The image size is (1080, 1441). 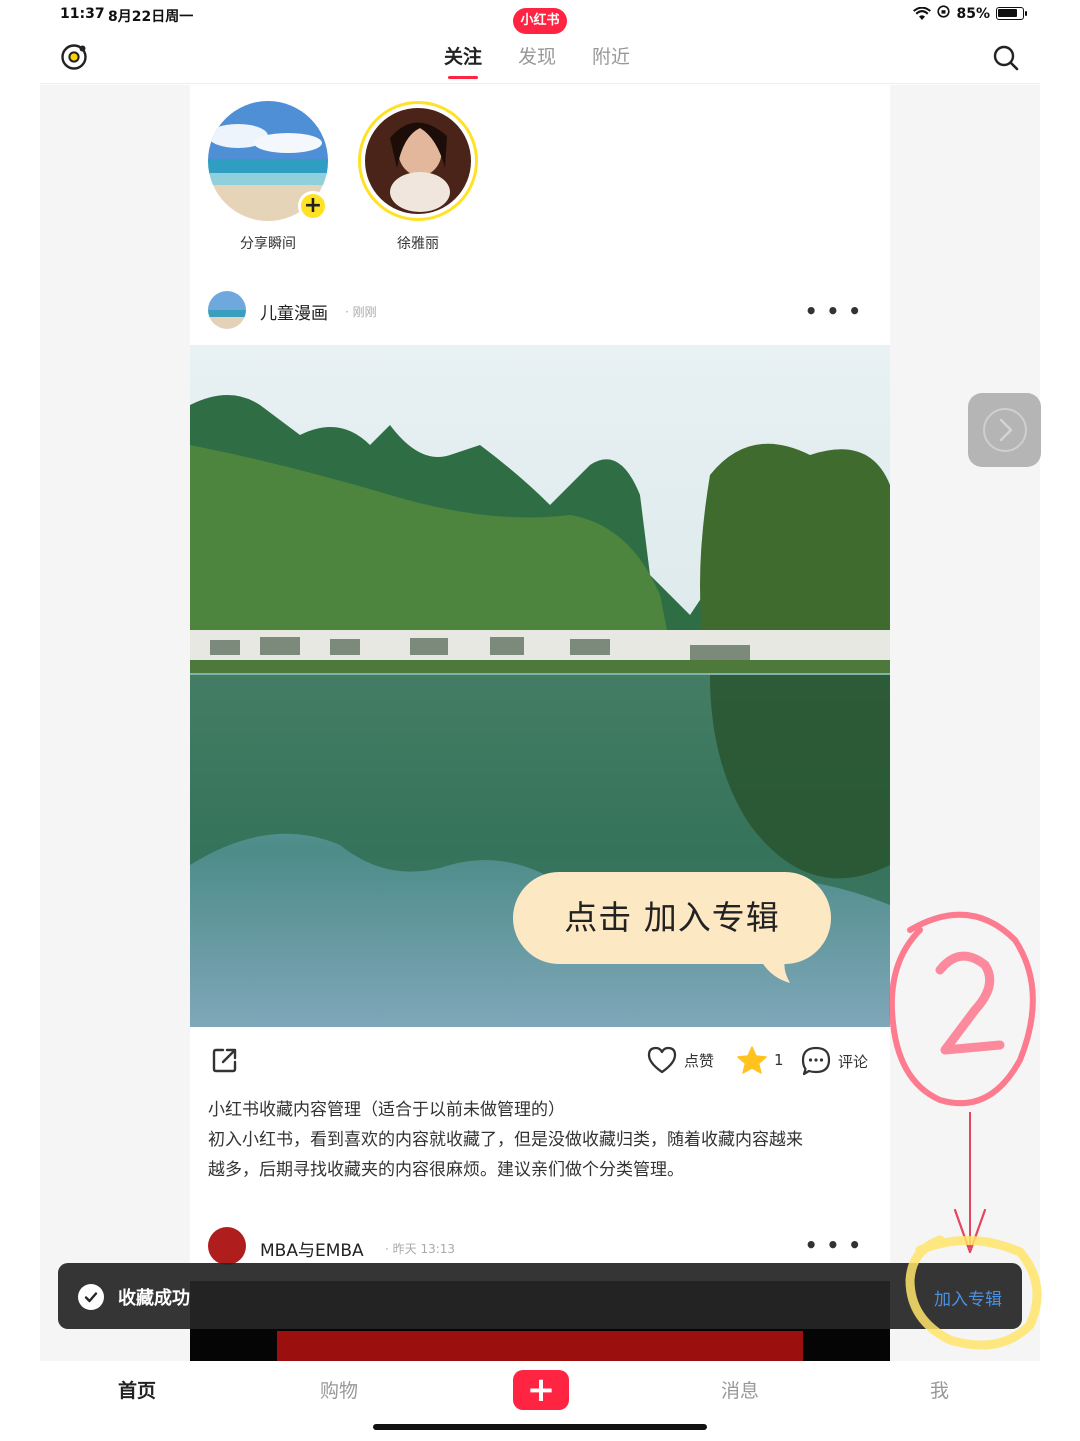 What do you see at coordinates (82, 14) in the screenshot?
I see `status-time: 11:37` at bounding box center [82, 14].